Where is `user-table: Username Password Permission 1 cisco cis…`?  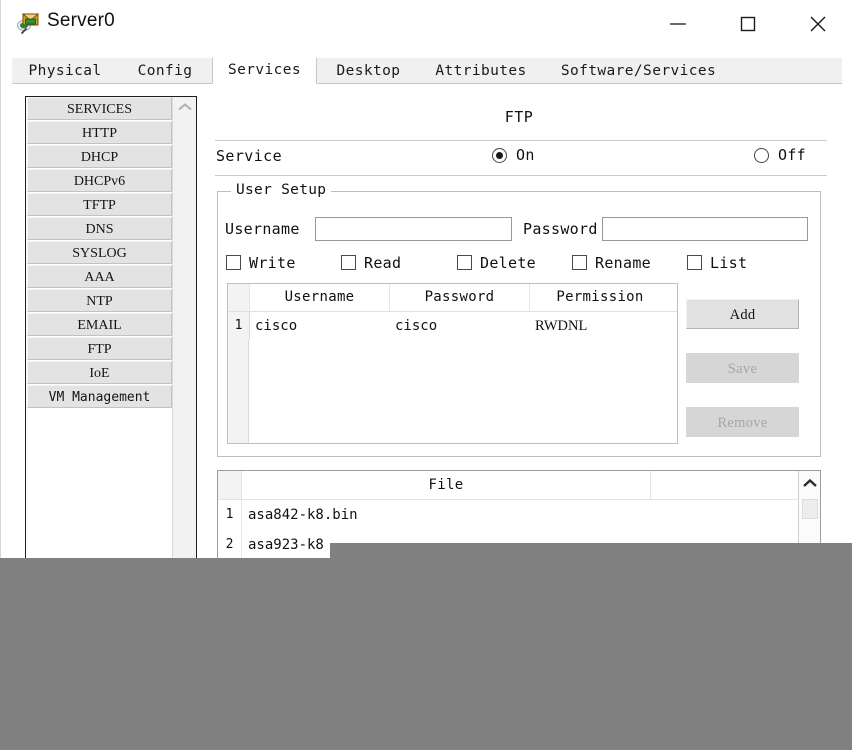 user-table: Username Password Permission 1 cisco cis… is located at coordinates (452, 363).